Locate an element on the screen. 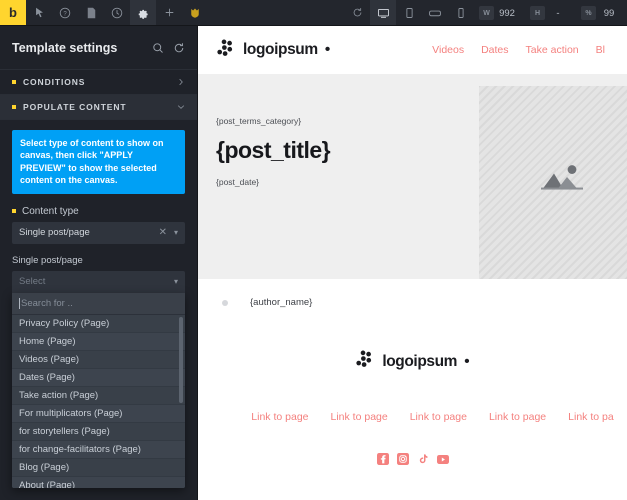 The width and height of the screenshot is (627, 500). desktop-icon is located at coordinates (383, 12).